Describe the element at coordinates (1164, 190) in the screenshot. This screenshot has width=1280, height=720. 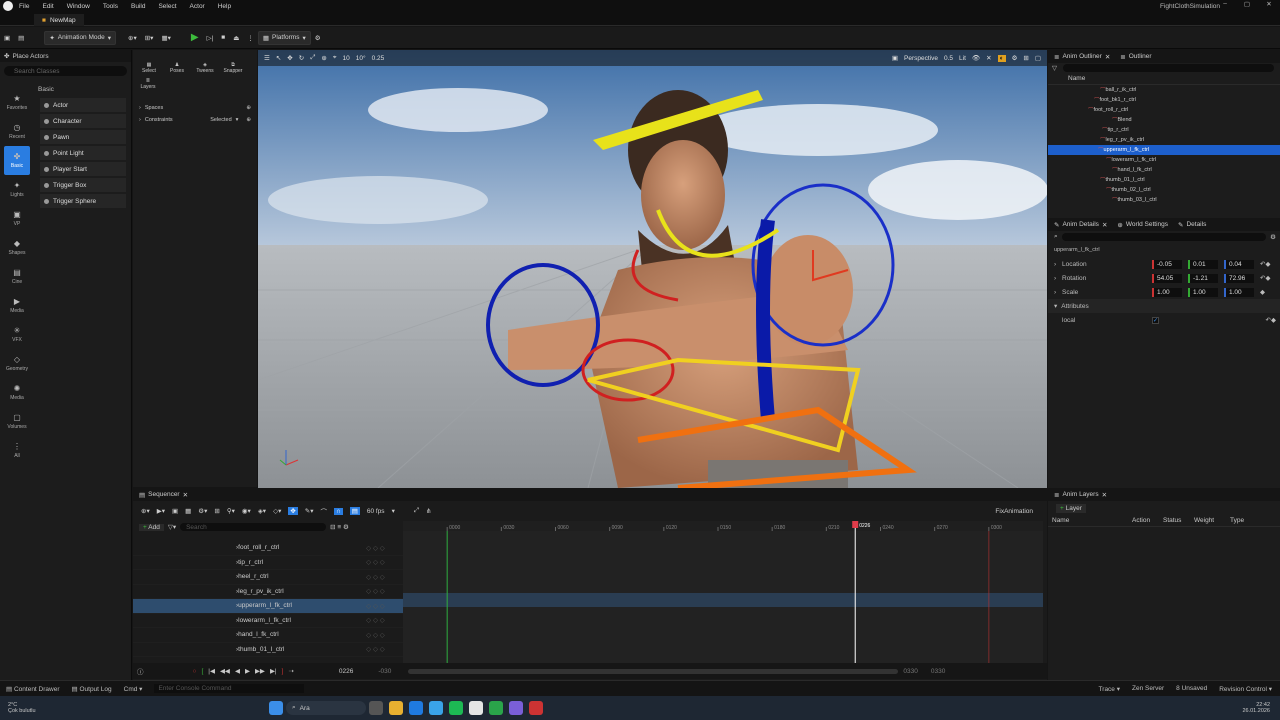
I see `outliner-item: ⌒ thumb_02_l_ctrl` at that location.